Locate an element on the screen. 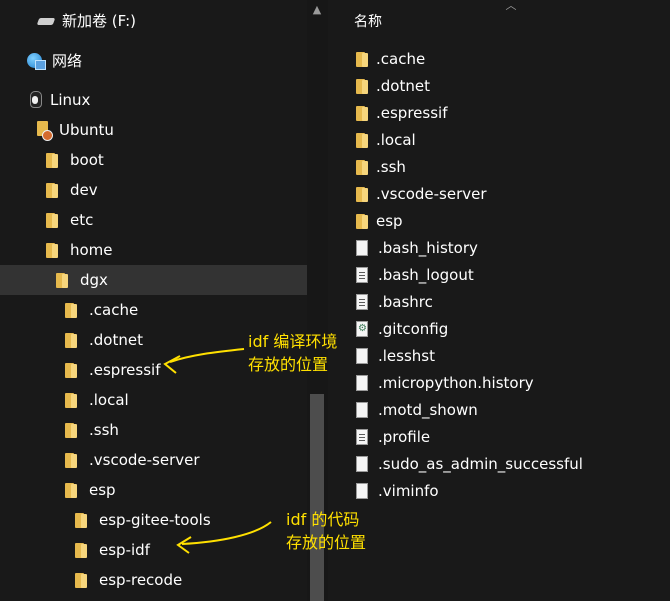 This screenshot has height=601, width=670. file-name: .bash_history is located at coordinates (428, 247).